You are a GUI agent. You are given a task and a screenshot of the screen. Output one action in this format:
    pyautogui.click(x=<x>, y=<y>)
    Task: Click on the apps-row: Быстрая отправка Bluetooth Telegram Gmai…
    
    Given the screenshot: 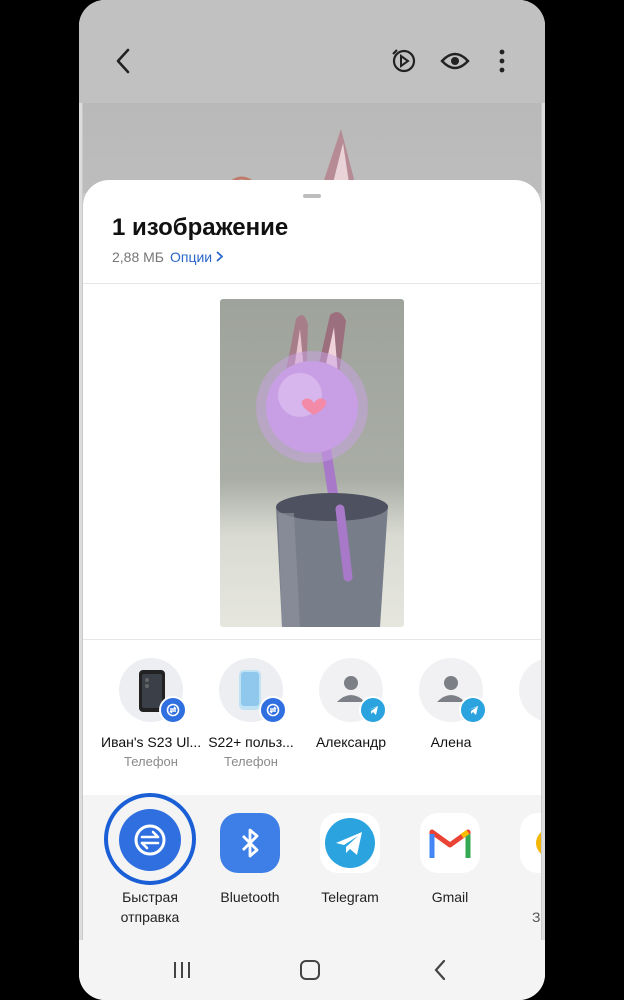 What is the action you would take?
    pyautogui.click(x=312, y=866)
    